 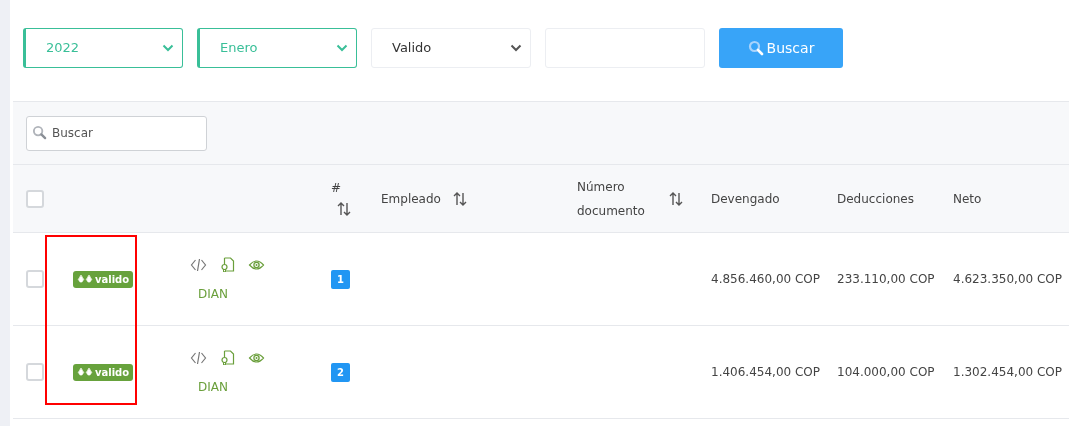 What do you see at coordinates (967, 198) in the screenshot?
I see `column-header: Neto` at bounding box center [967, 198].